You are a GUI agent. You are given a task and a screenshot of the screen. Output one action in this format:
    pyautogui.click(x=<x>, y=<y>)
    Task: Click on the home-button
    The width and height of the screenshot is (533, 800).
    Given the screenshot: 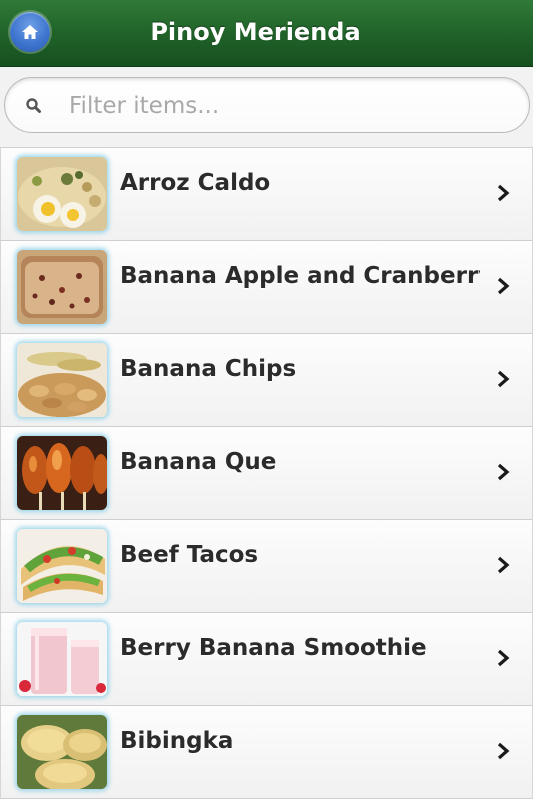 What is the action you would take?
    pyautogui.click(x=30, y=32)
    